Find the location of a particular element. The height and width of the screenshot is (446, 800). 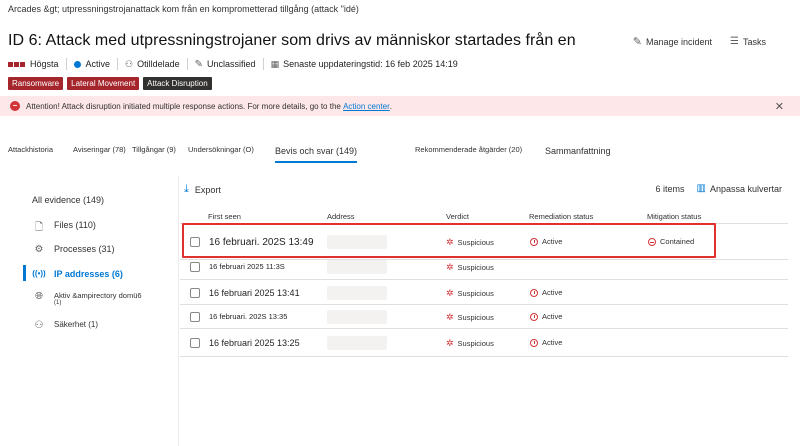

assigned-label: Otilldelade is located at coordinates (158, 64).